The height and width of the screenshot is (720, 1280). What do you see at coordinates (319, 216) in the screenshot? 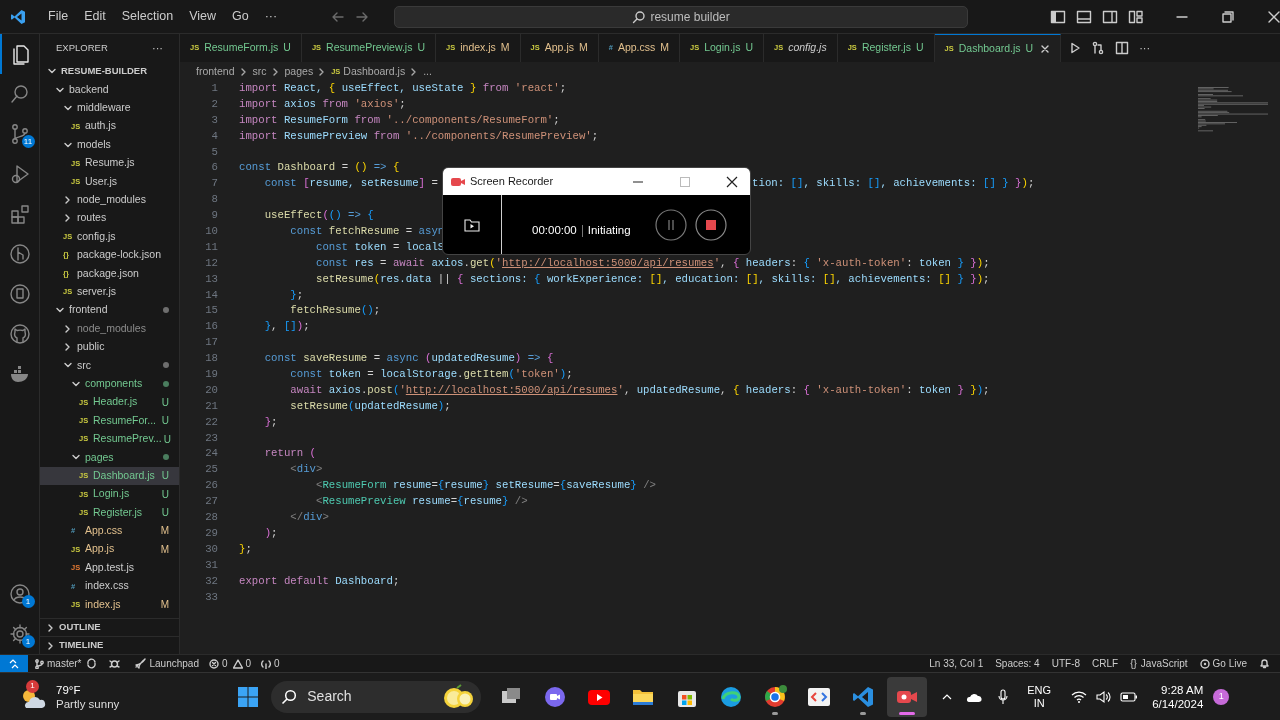
I see `code-text: useEffect(() => {` at bounding box center [319, 216].